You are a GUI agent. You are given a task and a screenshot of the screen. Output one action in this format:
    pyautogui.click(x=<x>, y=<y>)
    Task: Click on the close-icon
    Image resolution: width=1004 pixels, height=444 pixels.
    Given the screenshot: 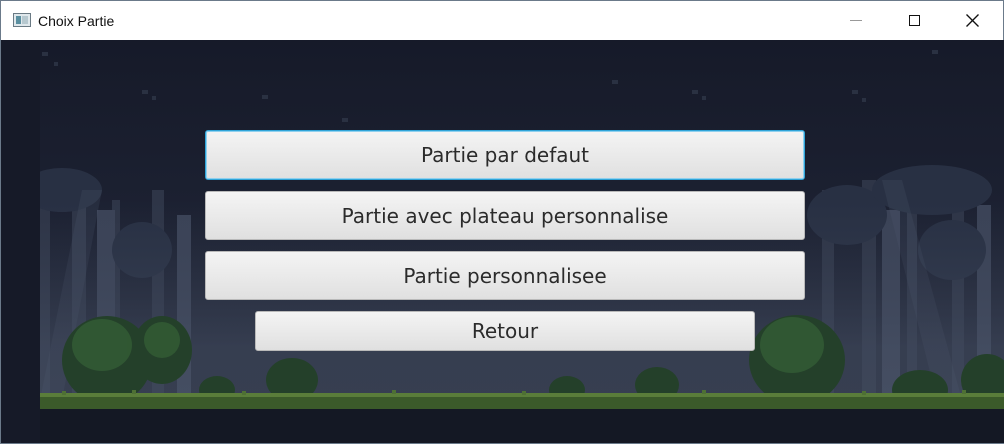 What is the action you would take?
    pyautogui.click(x=972, y=20)
    